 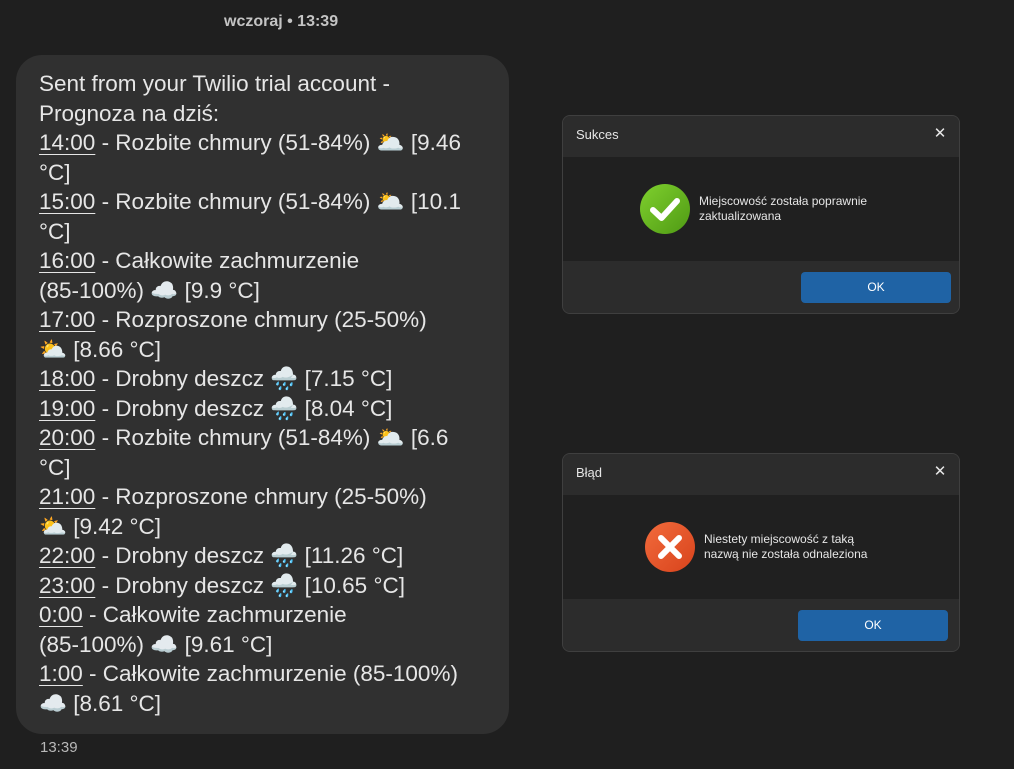 What do you see at coordinates (100, 349) in the screenshot?
I see `forecast-description-continued: ⛅ [8.66 °C]` at bounding box center [100, 349].